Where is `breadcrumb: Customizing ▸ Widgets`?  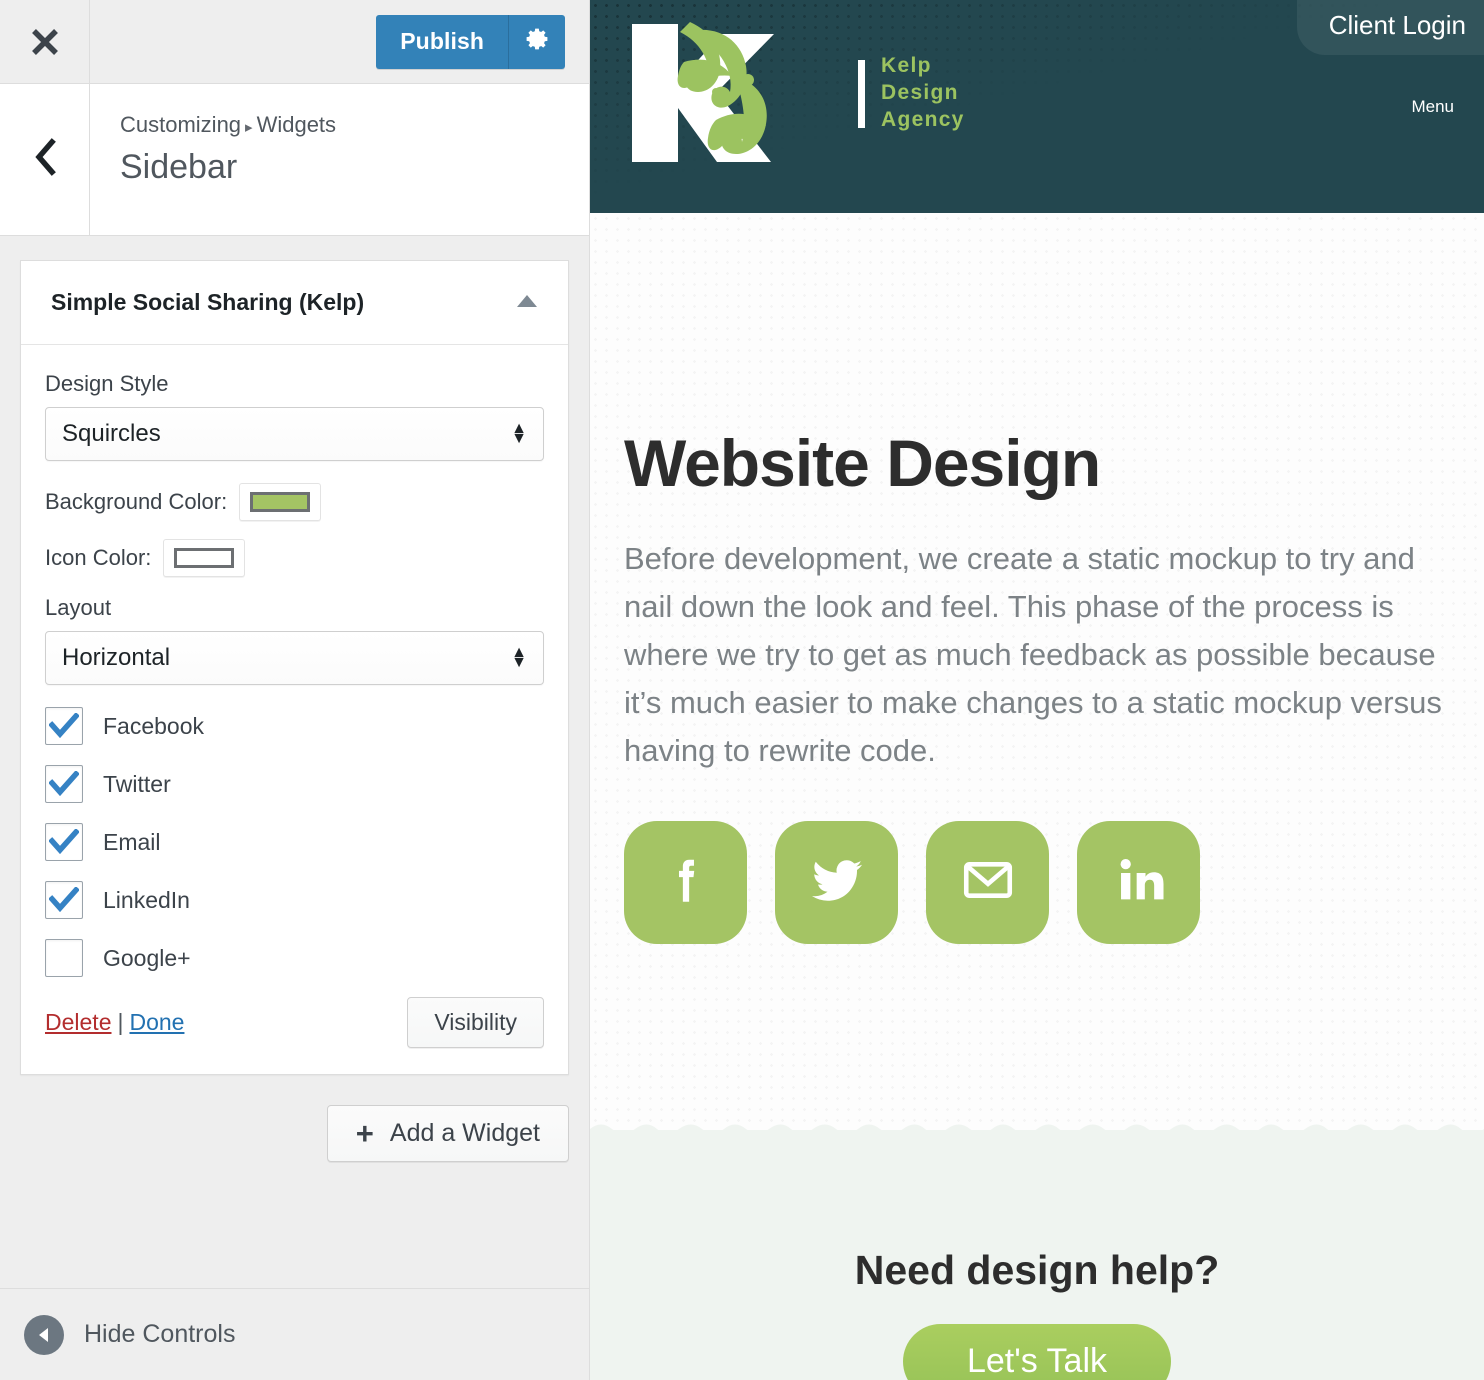
breadcrumb: Customizing ▸ Widgets is located at coordinates (354, 125).